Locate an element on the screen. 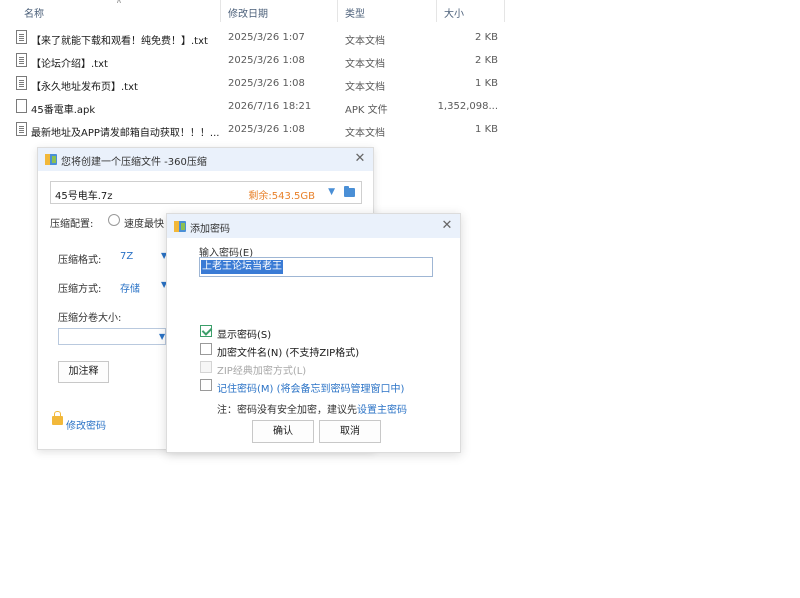 This screenshot has width=800, height=598. speed-option-label: 速度最快 is located at coordinates (144, 222).